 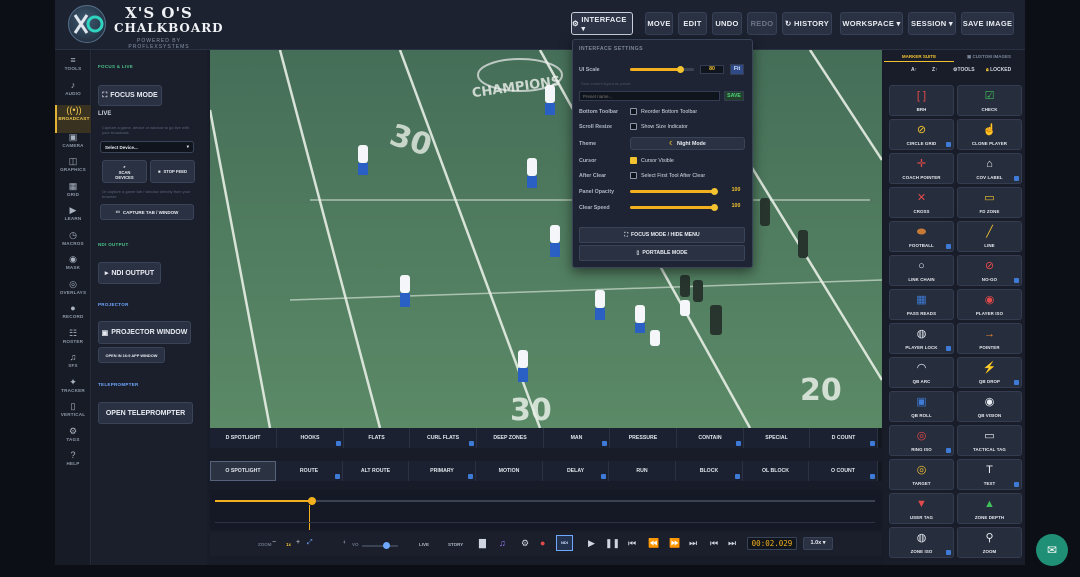 I want to click on nav-item-audio: ♪ AUDIO, so click(x=73, y=92).